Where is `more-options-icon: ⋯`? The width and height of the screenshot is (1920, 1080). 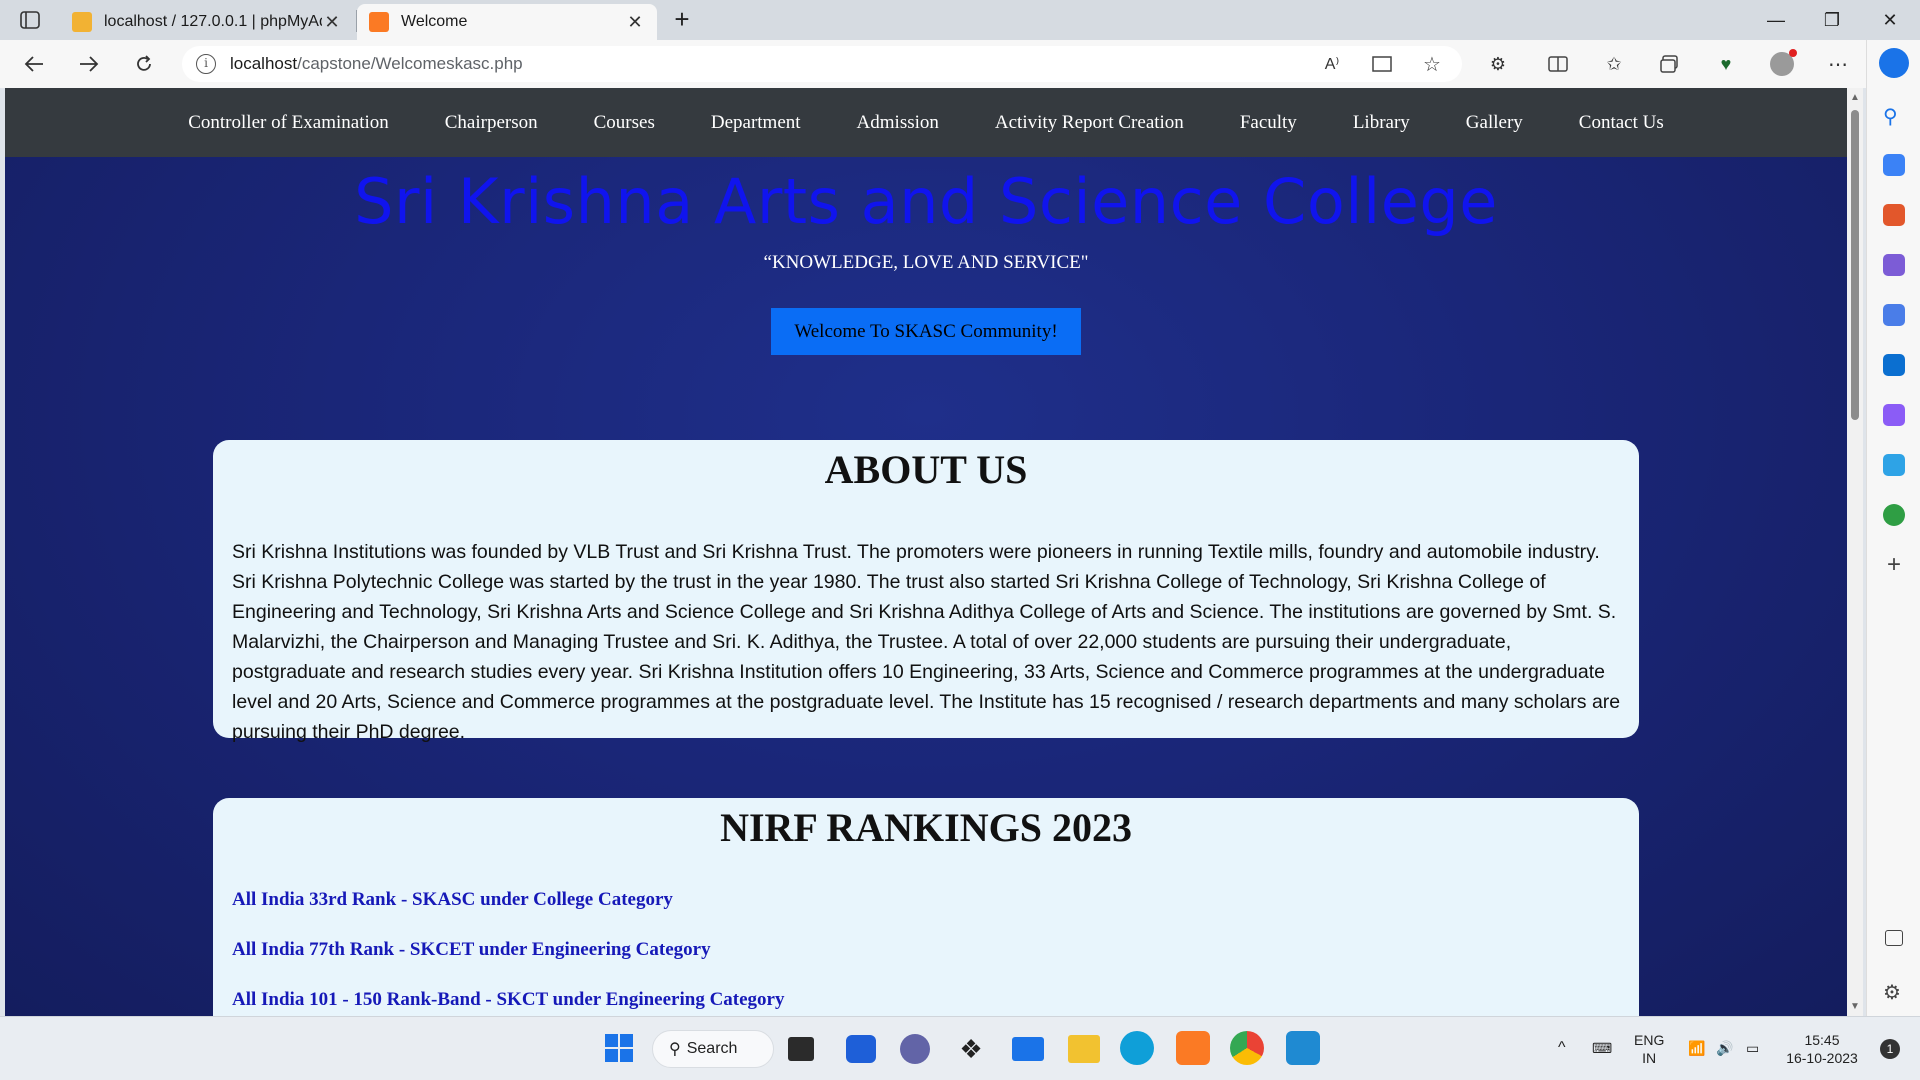 more-options-icon: ⋯ is located at coordinates (1838, 64).